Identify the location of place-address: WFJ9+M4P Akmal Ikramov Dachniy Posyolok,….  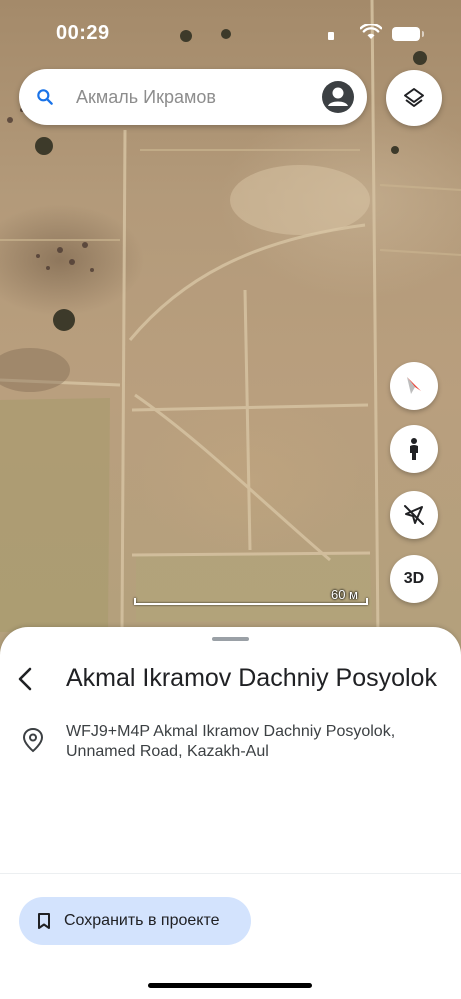
(256, 742).